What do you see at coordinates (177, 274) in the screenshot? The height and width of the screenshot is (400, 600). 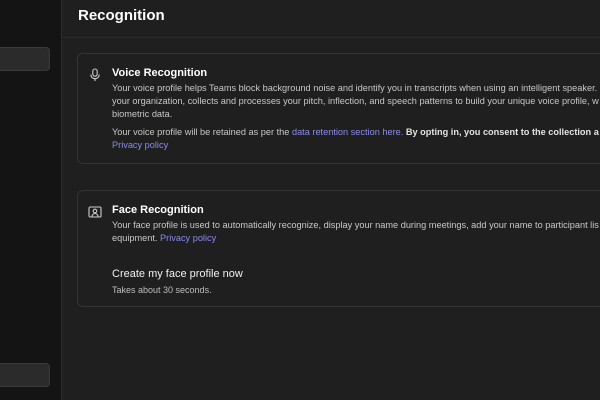 I see `create-face-profile-button: Create my face profile now` at bounding box center [177, 274].